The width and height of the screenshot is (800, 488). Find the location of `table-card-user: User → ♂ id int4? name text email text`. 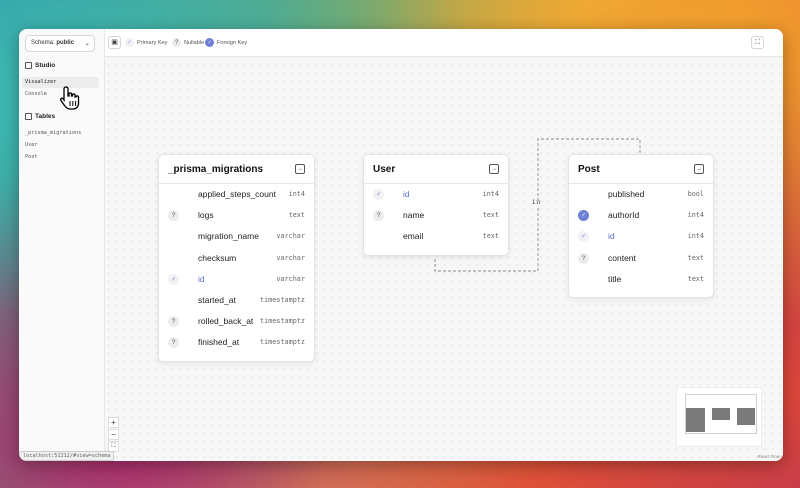

table-card-user: User → ♂ id int4? name text email text is located at coordinates (436, 205).